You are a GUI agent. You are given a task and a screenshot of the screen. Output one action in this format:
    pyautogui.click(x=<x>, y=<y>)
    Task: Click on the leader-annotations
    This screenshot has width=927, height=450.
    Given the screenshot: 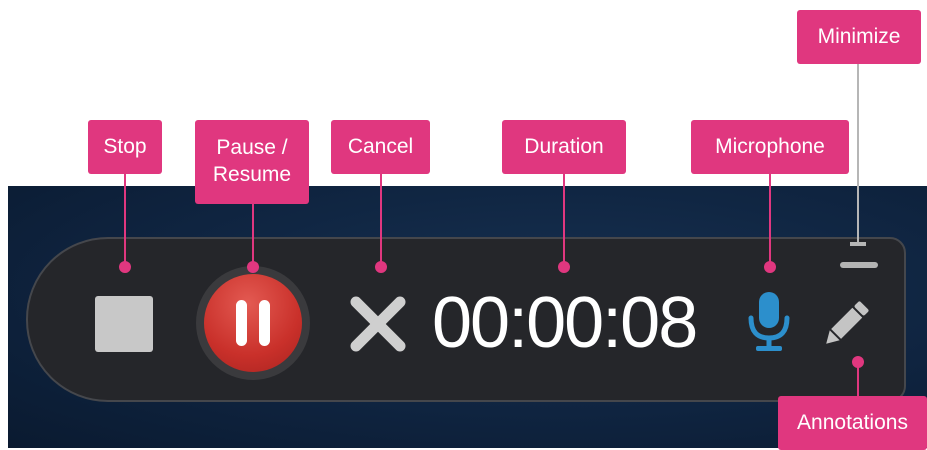 What is the action you would take?
    pyautogui.click(x=858, y=379)
    